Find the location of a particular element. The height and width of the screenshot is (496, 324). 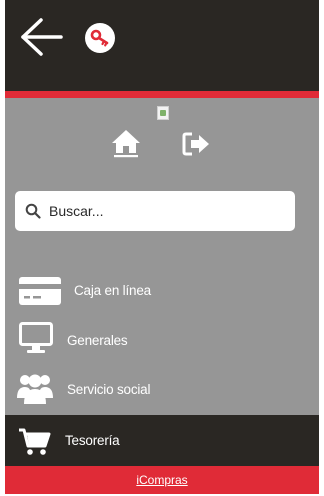

shopping-cart-icon is located at coordinates (35, 441).